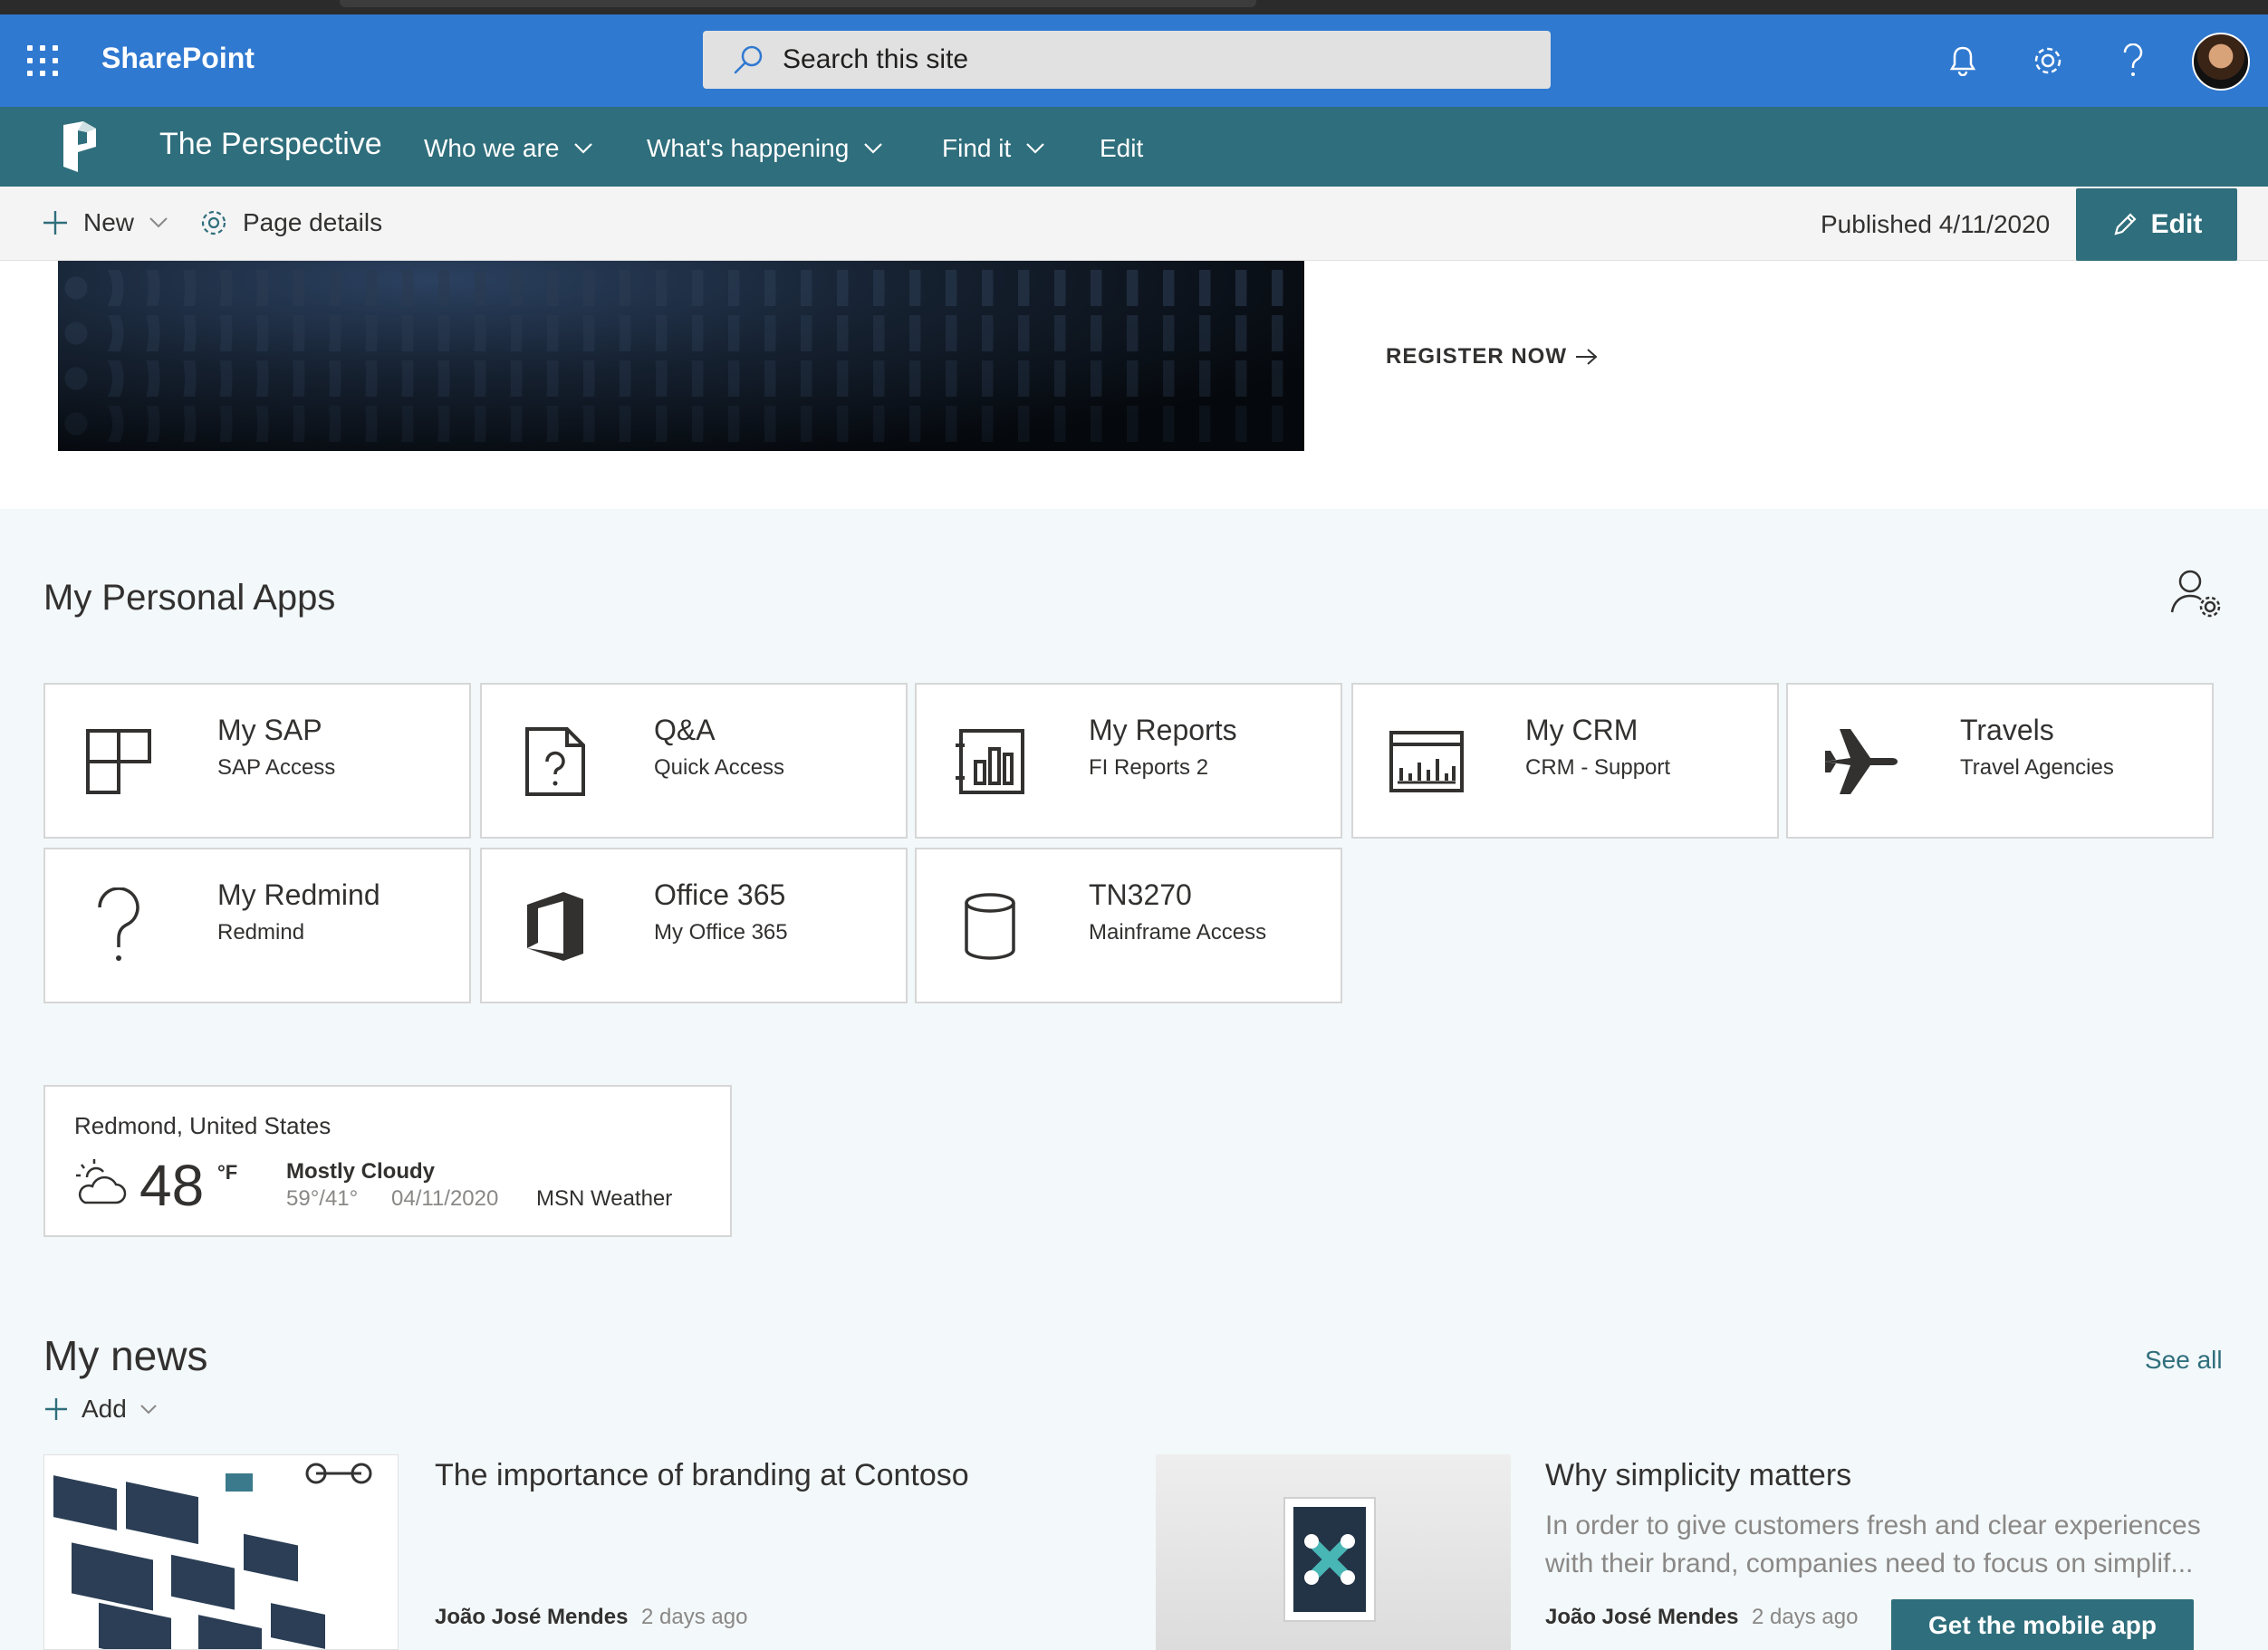 Image resolution: width=2268 pixels, height=1650 pixels. I want to click on browser-tab, so click(798, 3).